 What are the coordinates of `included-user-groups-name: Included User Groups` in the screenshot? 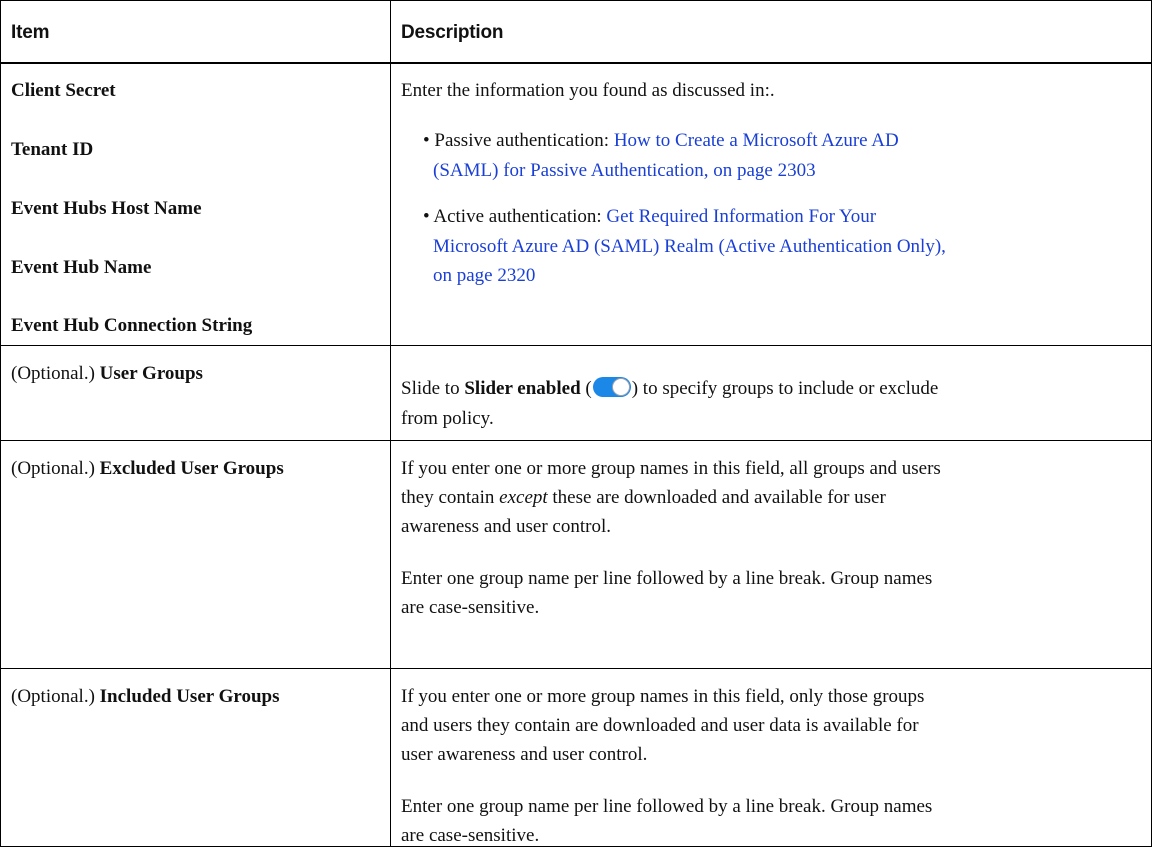 It's located at (189, 696).